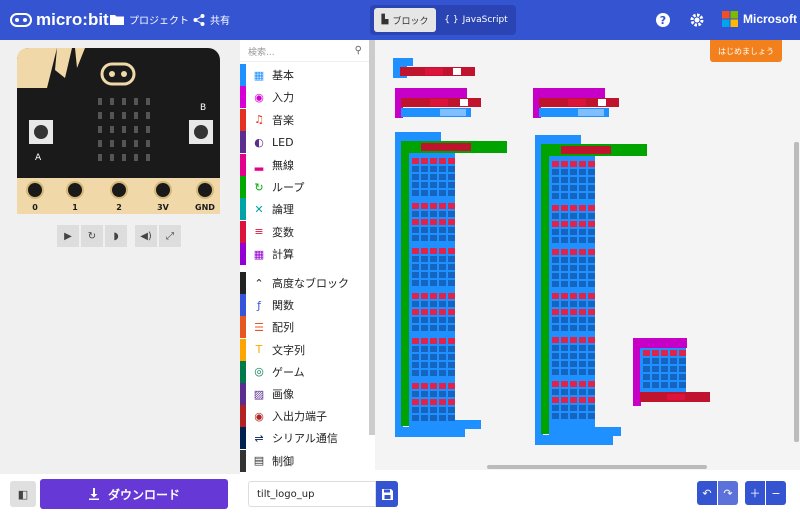 This screenshot has height=514, width=800. Describe the element at coordinates (305, 327) in the screenshot. I see `toolbox-category: ☰ 配列` at that location.